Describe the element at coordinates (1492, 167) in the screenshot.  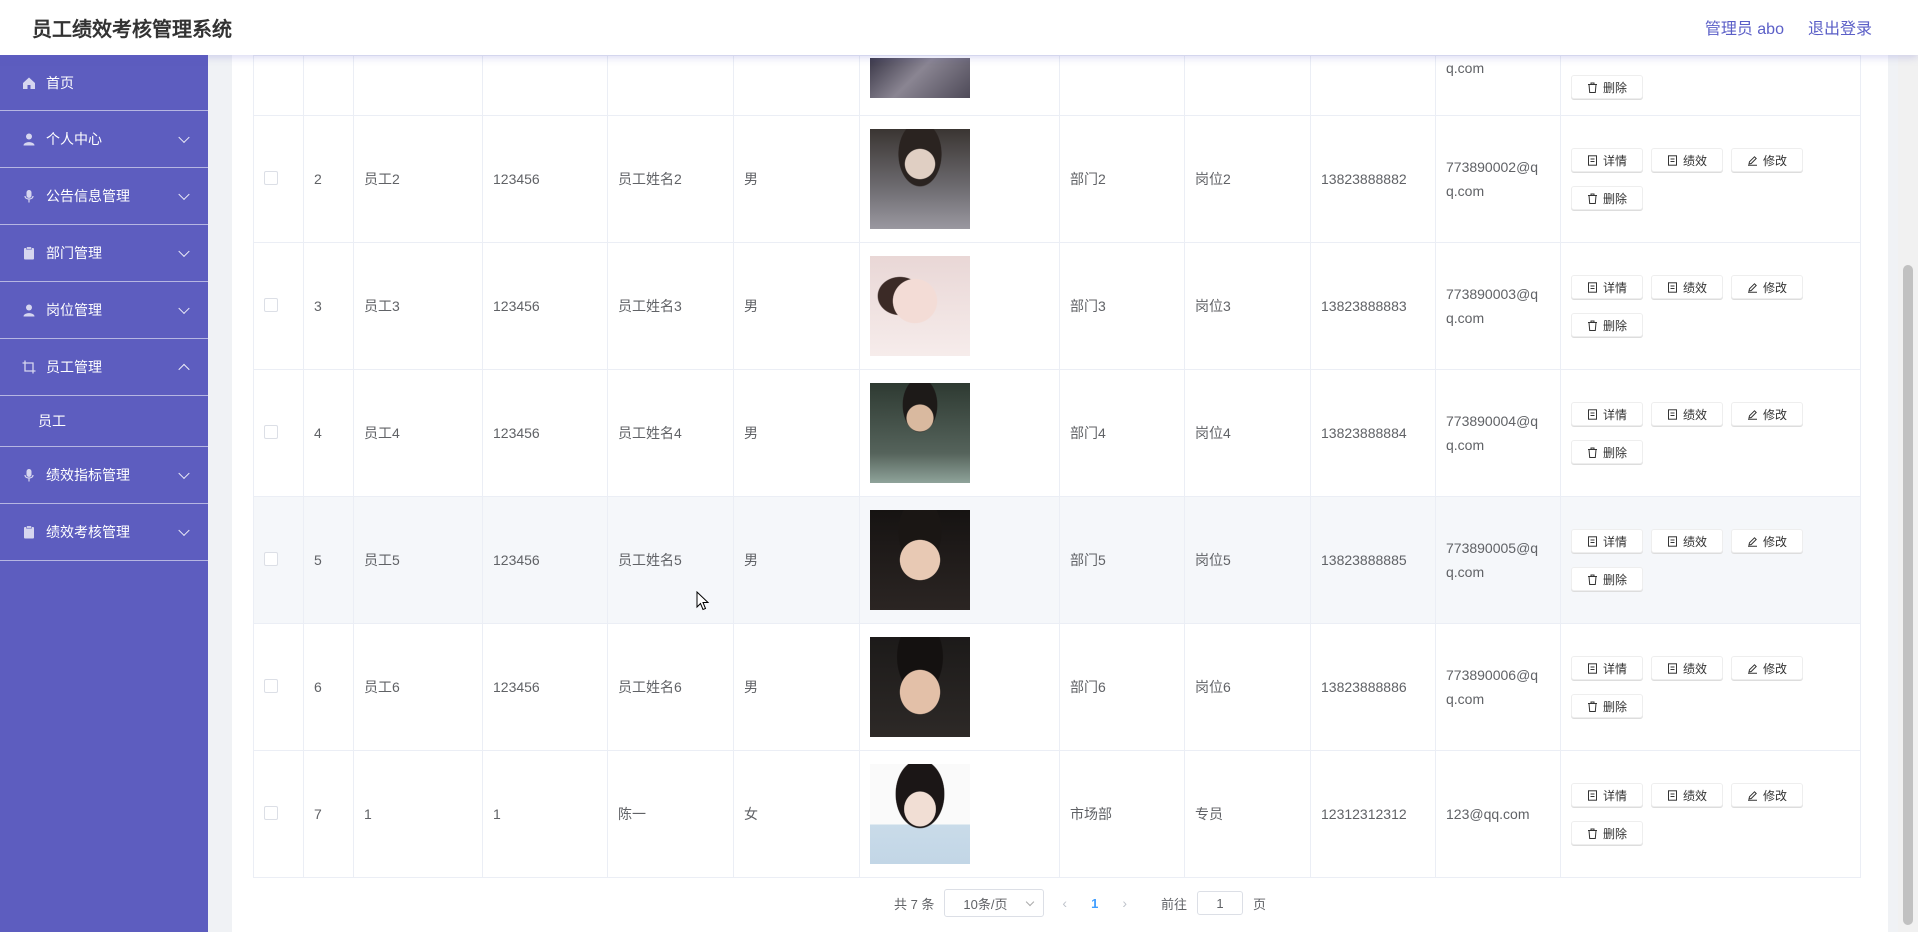
I see `email-line-1: 773890002@q` at that location.